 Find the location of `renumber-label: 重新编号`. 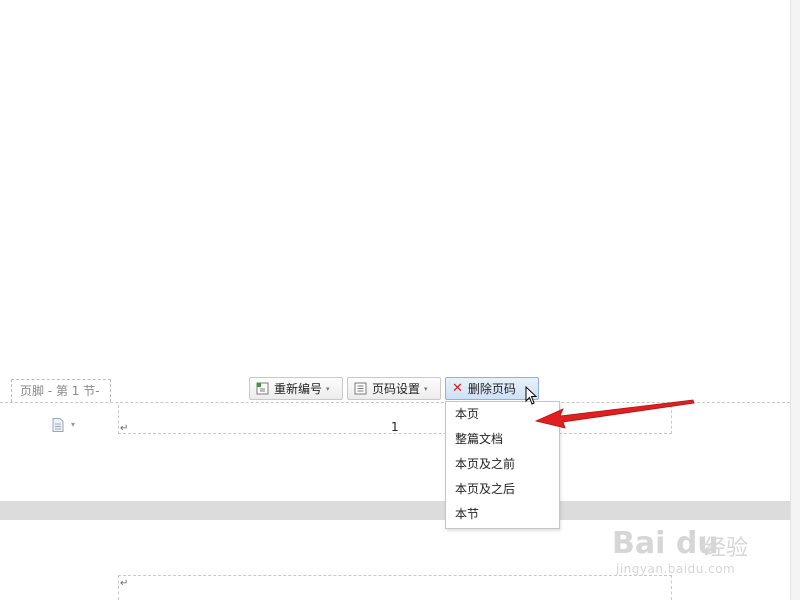

renumber-label: 重新编号 is located at coordinates (298, 389).